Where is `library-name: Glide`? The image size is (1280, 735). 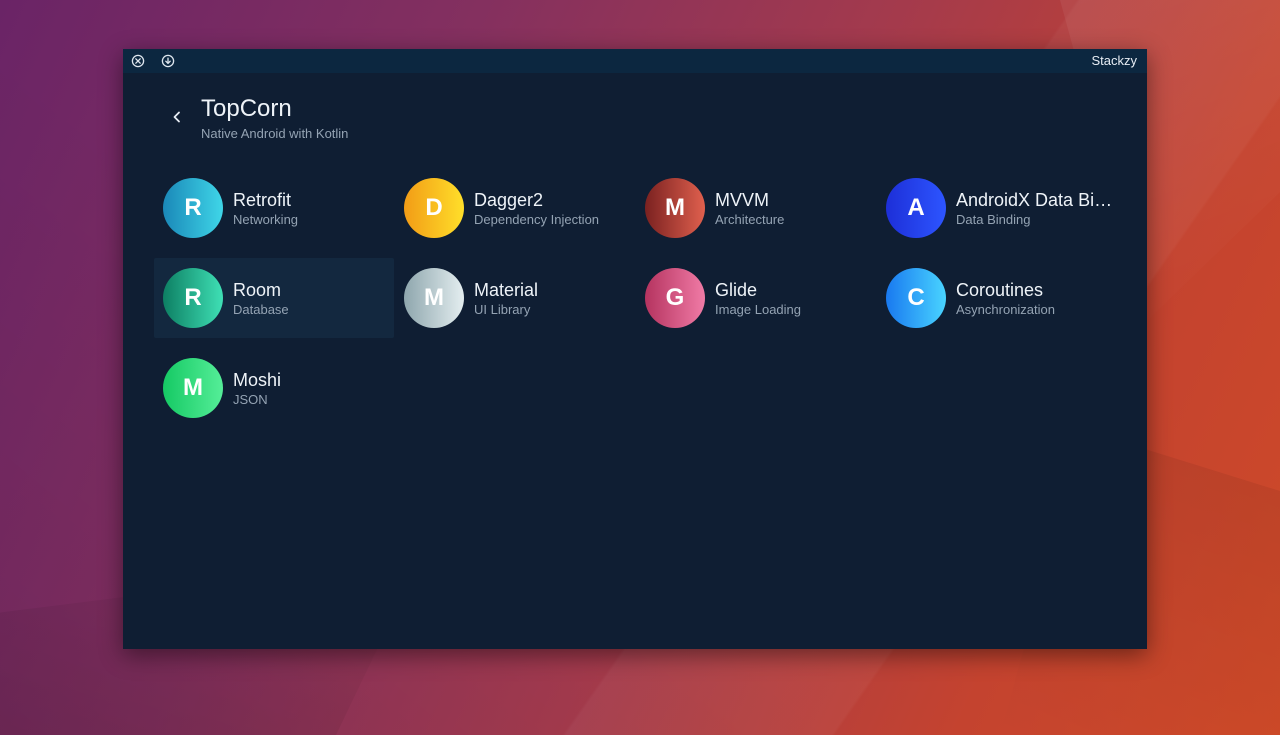 library-name: Glide is located at coordinates (736, 289).